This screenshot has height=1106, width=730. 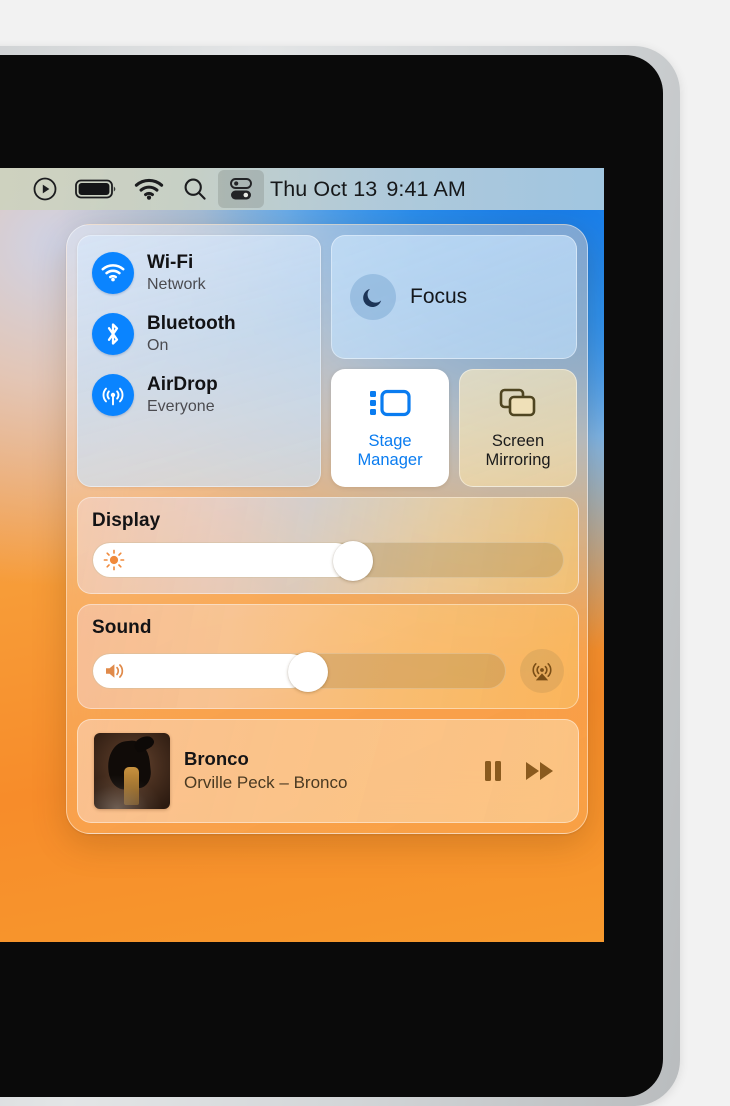 I want to click on menu-bar: Thu Oct 13 9:41 AM, so click(x=302, y=189).